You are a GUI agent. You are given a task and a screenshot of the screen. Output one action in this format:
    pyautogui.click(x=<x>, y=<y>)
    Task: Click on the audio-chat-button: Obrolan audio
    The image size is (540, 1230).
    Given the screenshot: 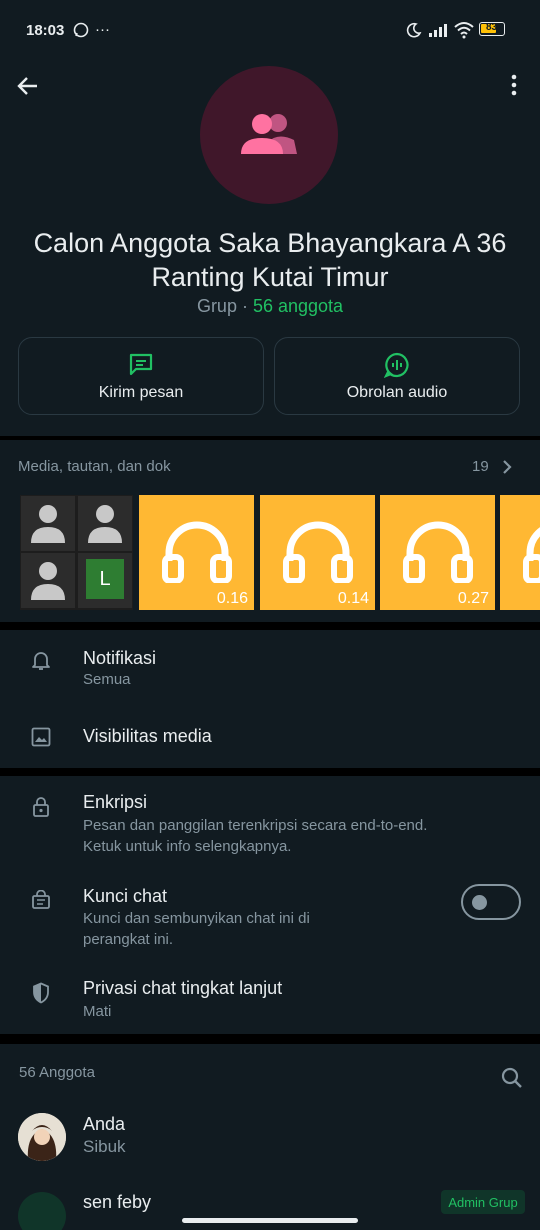 What is the action you would take?
    pyautogui.click(x=397, y=376)
    